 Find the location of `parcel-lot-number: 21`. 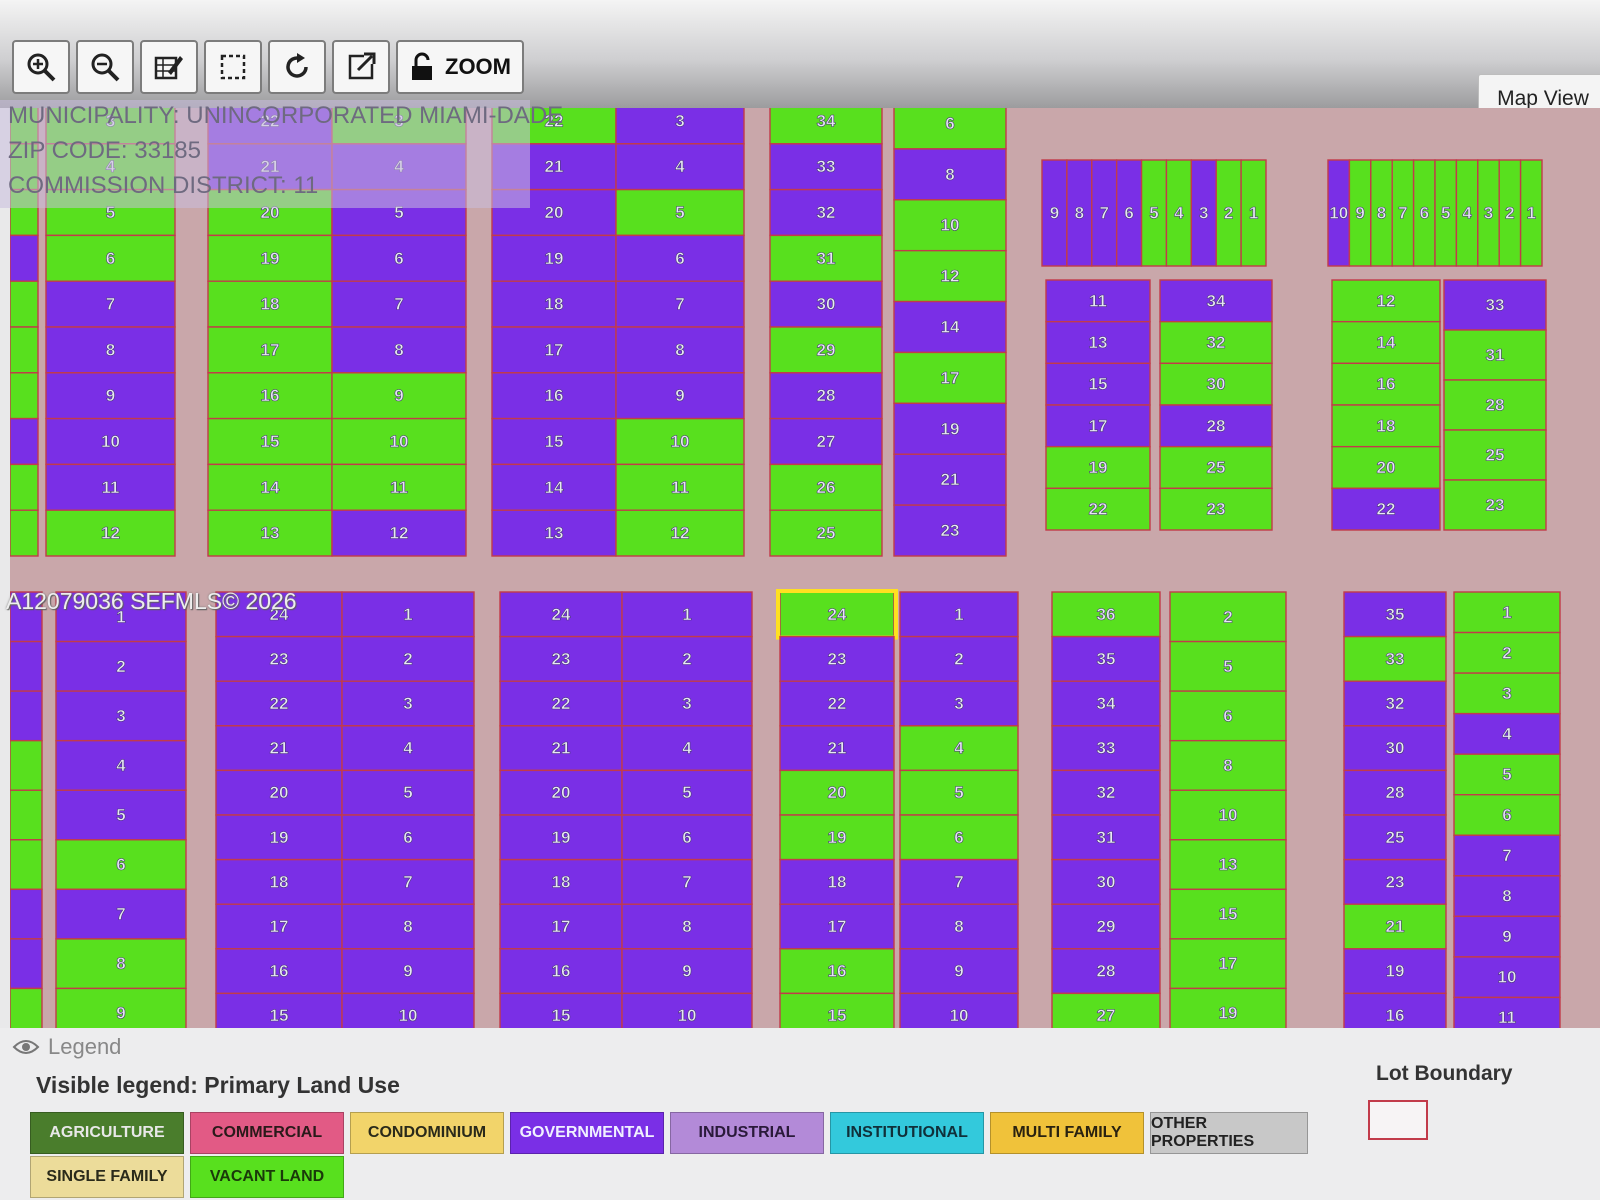

parcel-lot-number: 21 is located at coordinates (554, 166).